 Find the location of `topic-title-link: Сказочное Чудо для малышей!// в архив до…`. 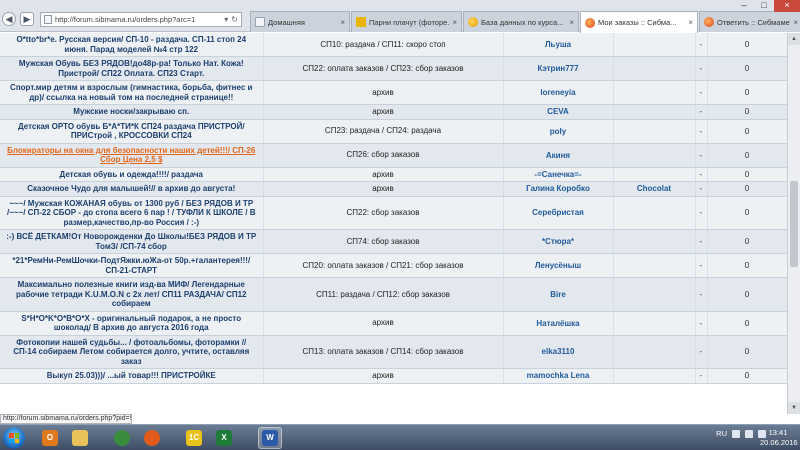

topic-title-link: Сказочное Чудо для малышей!// в архив до… is located at coordinates (132, 189).